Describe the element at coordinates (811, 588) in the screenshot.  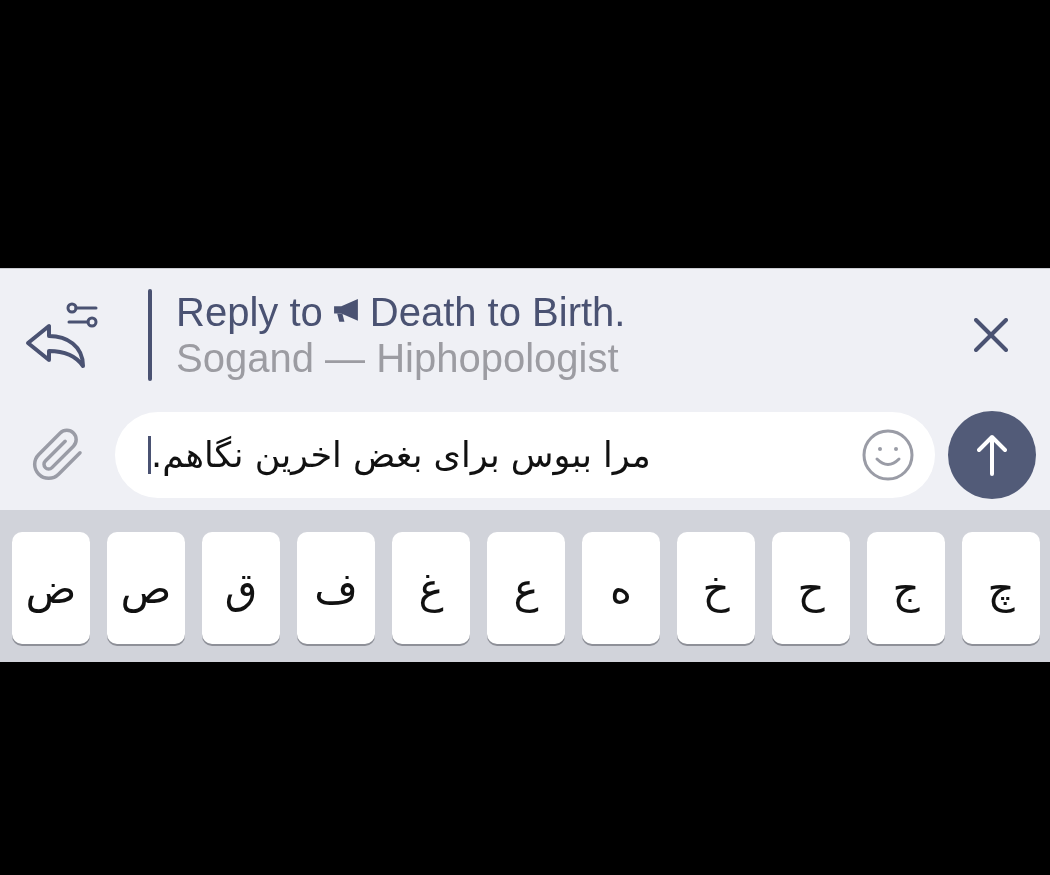
I see `keyboard-key: ح` at that location.